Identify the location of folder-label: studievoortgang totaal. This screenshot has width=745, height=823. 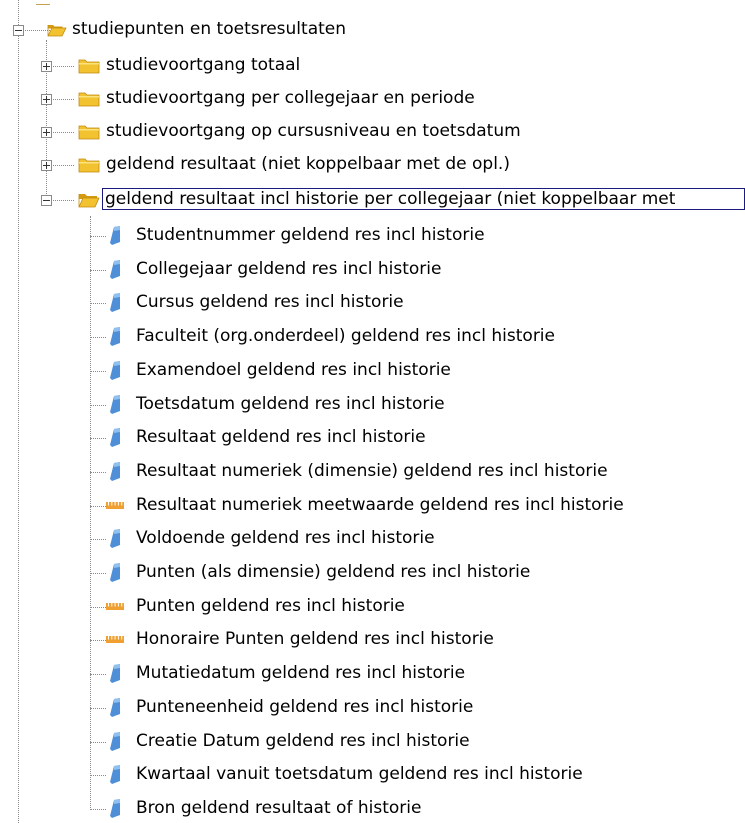
(203, 65).